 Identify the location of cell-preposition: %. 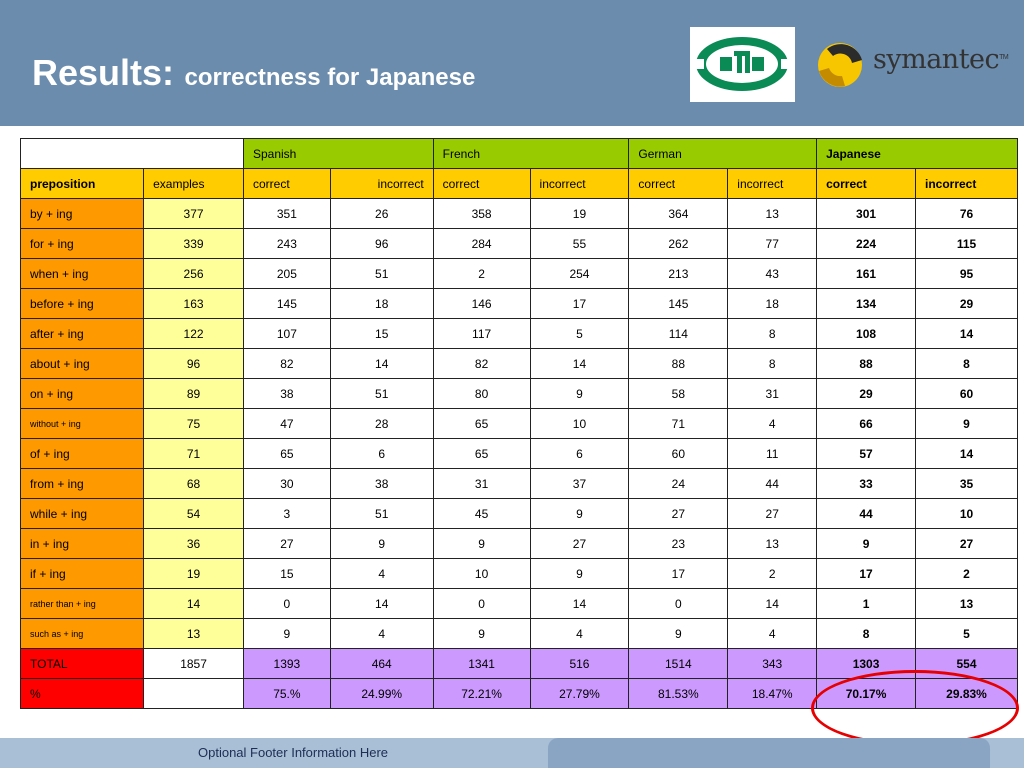
(82, 693).